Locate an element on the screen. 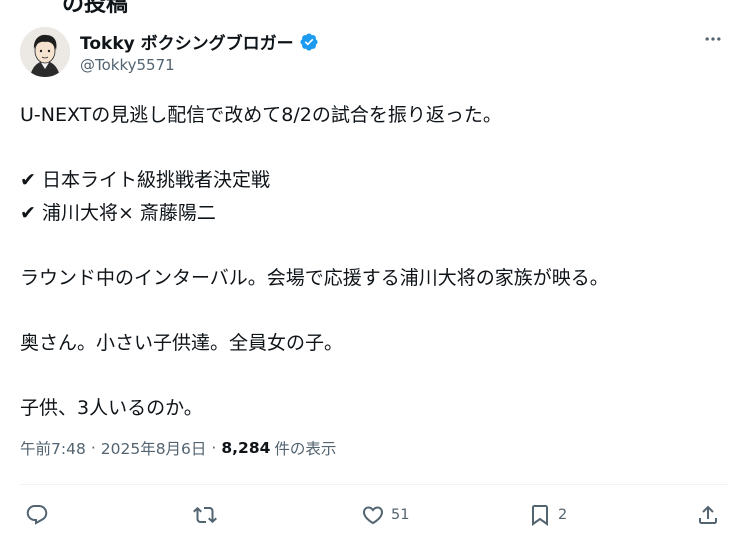 Image resolution: width=748 pixels, height=555 pixels. reply-button is located at coordinates (40, 515).